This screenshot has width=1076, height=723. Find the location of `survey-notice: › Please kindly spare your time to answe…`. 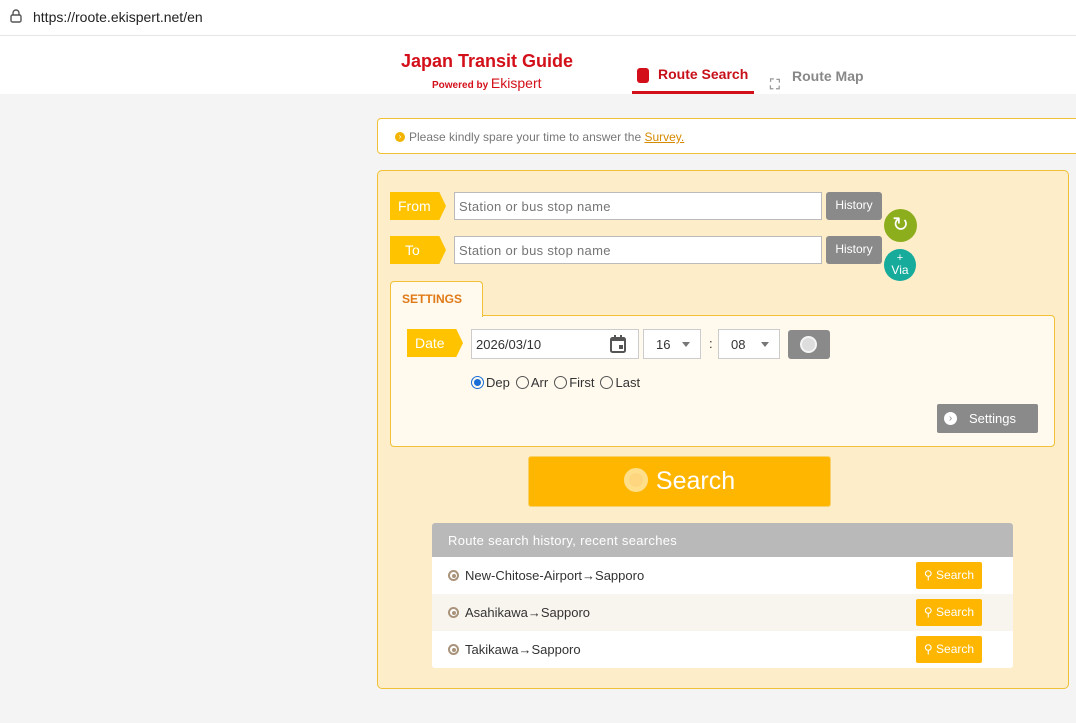

survey-notice: › Please kindly spare your time to answe… is located at coordinates (726, 136).